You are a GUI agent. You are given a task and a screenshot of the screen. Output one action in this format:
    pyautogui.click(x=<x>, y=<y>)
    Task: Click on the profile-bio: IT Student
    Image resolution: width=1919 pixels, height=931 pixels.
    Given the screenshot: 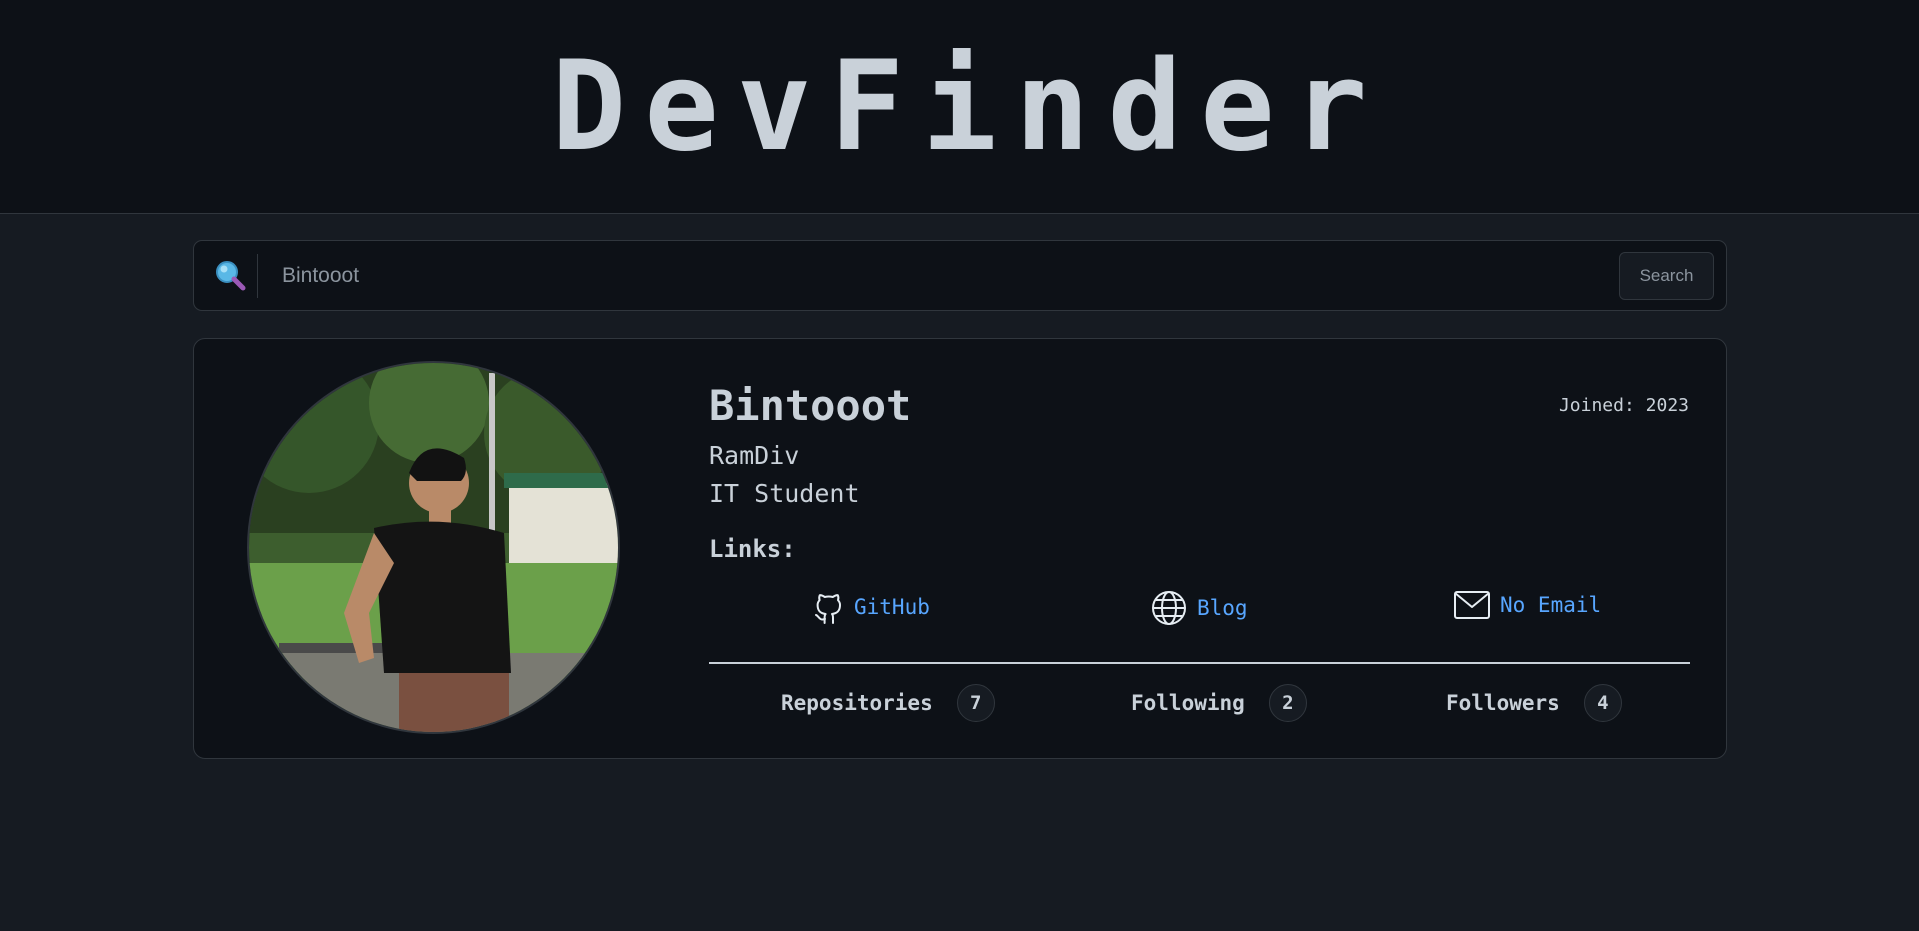 What is the action you would take?
    pyautogui.click(x=784, y=493)
    